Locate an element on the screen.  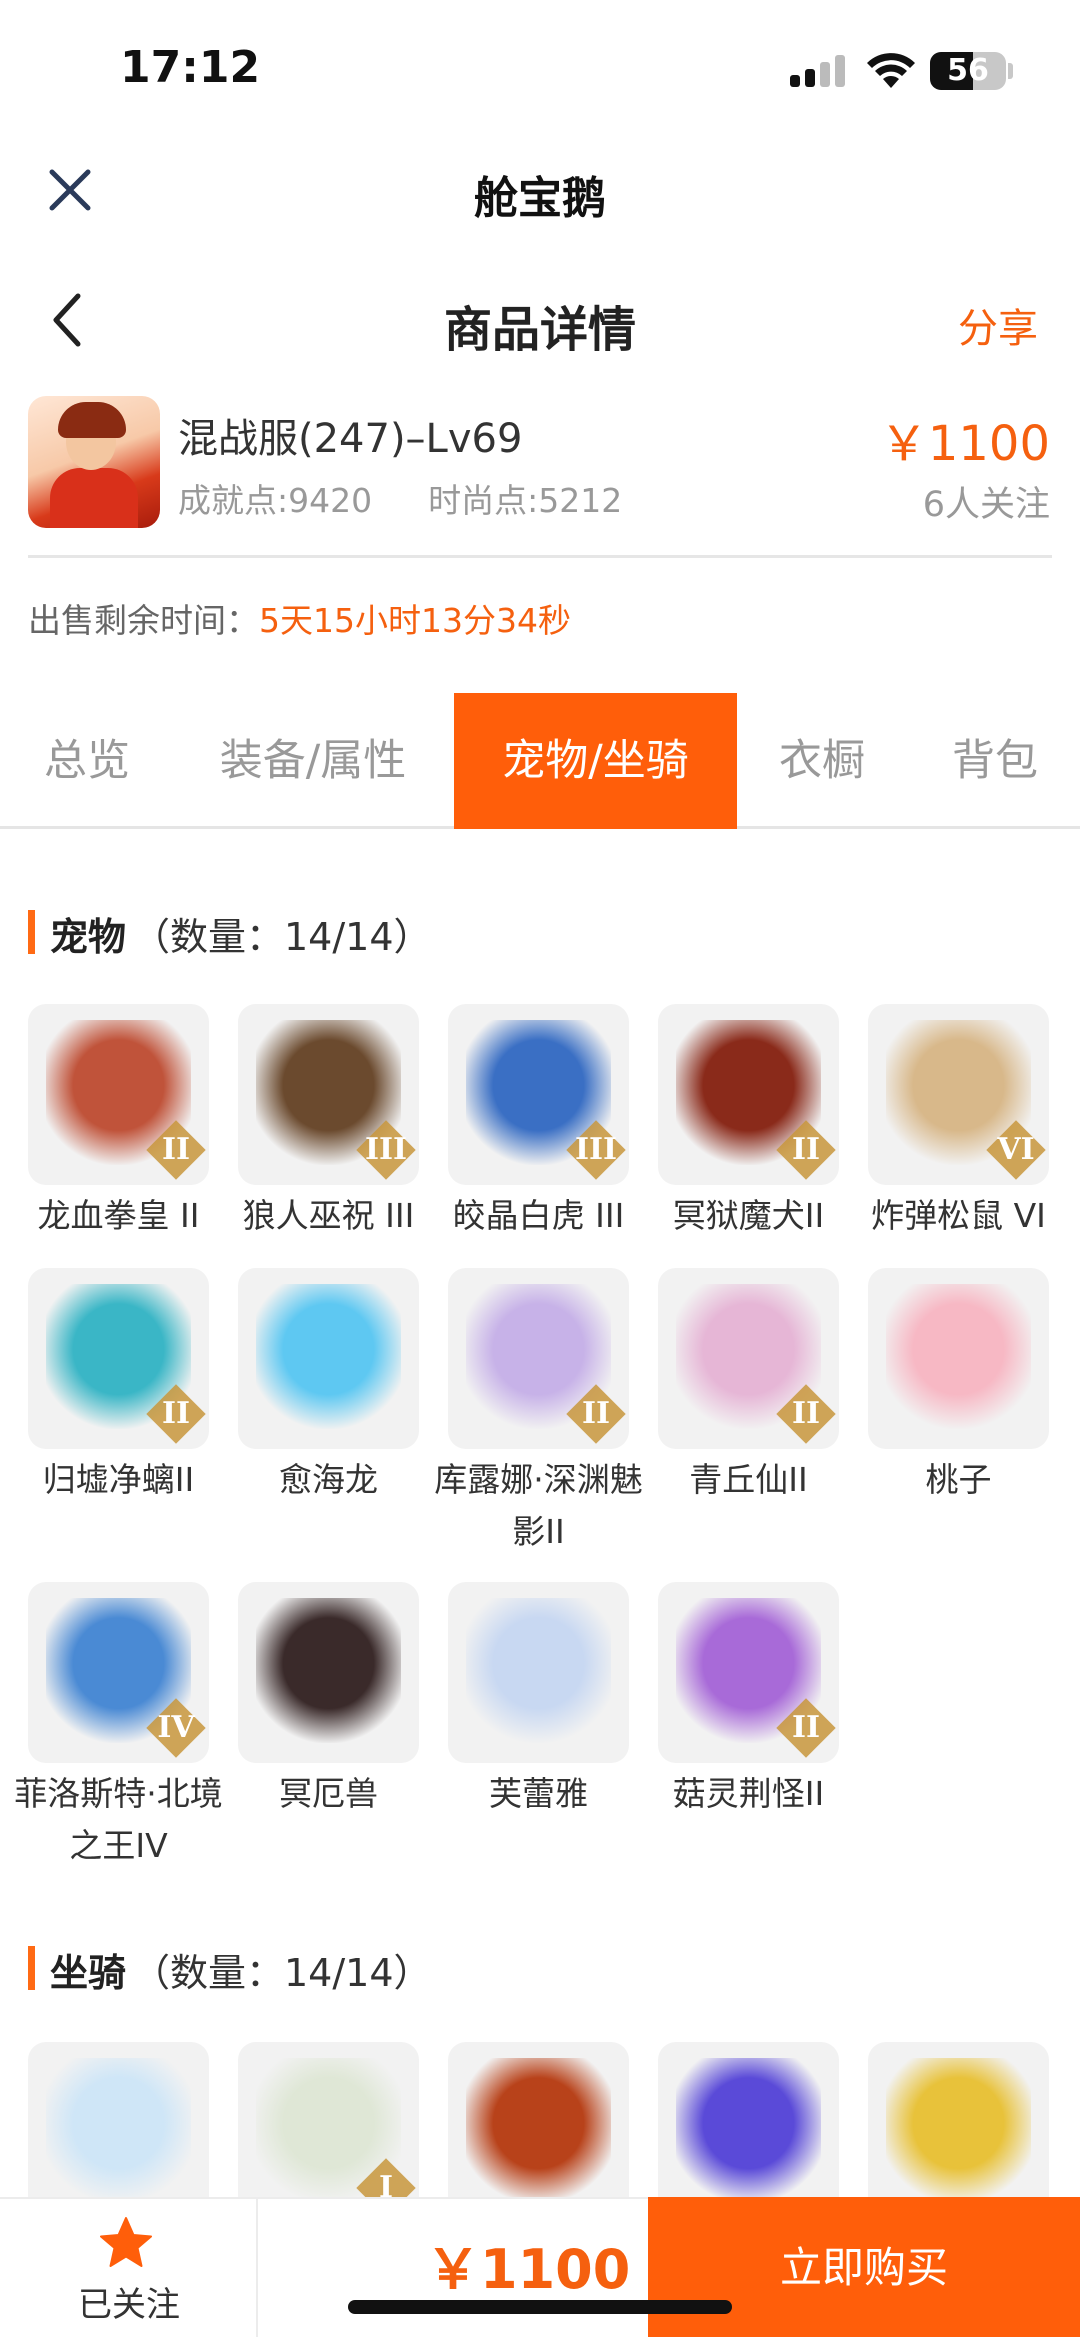
pet-name: 冥厄兽 is located at coordinates (328, 1793).